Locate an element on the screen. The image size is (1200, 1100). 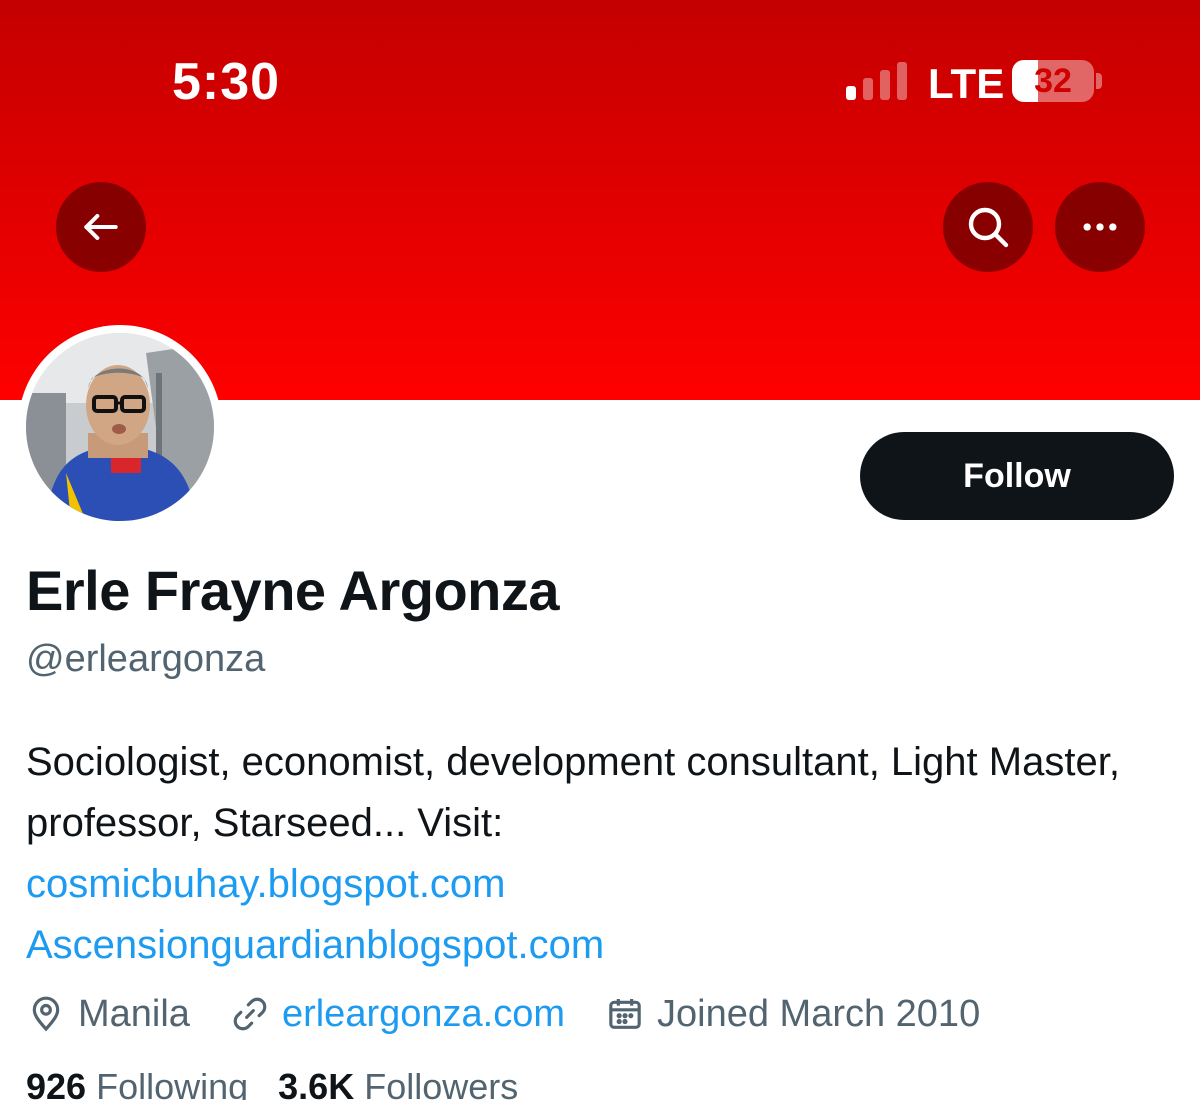
follow-counts: 926 Following 3.6K Followers is located at coordinates (287, 1083).